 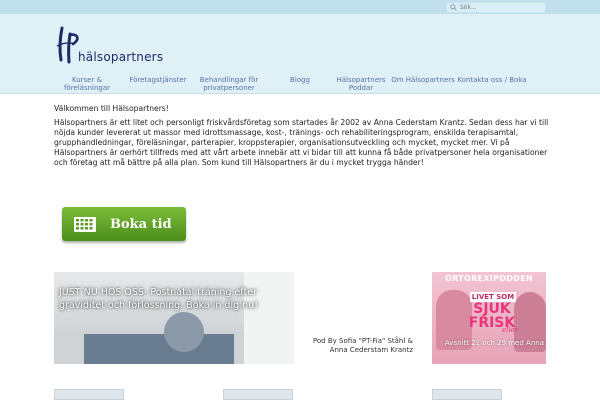 I want to click on nav-item-kontakt: Kontakta oss / Boka, so click(x=492, y=85).